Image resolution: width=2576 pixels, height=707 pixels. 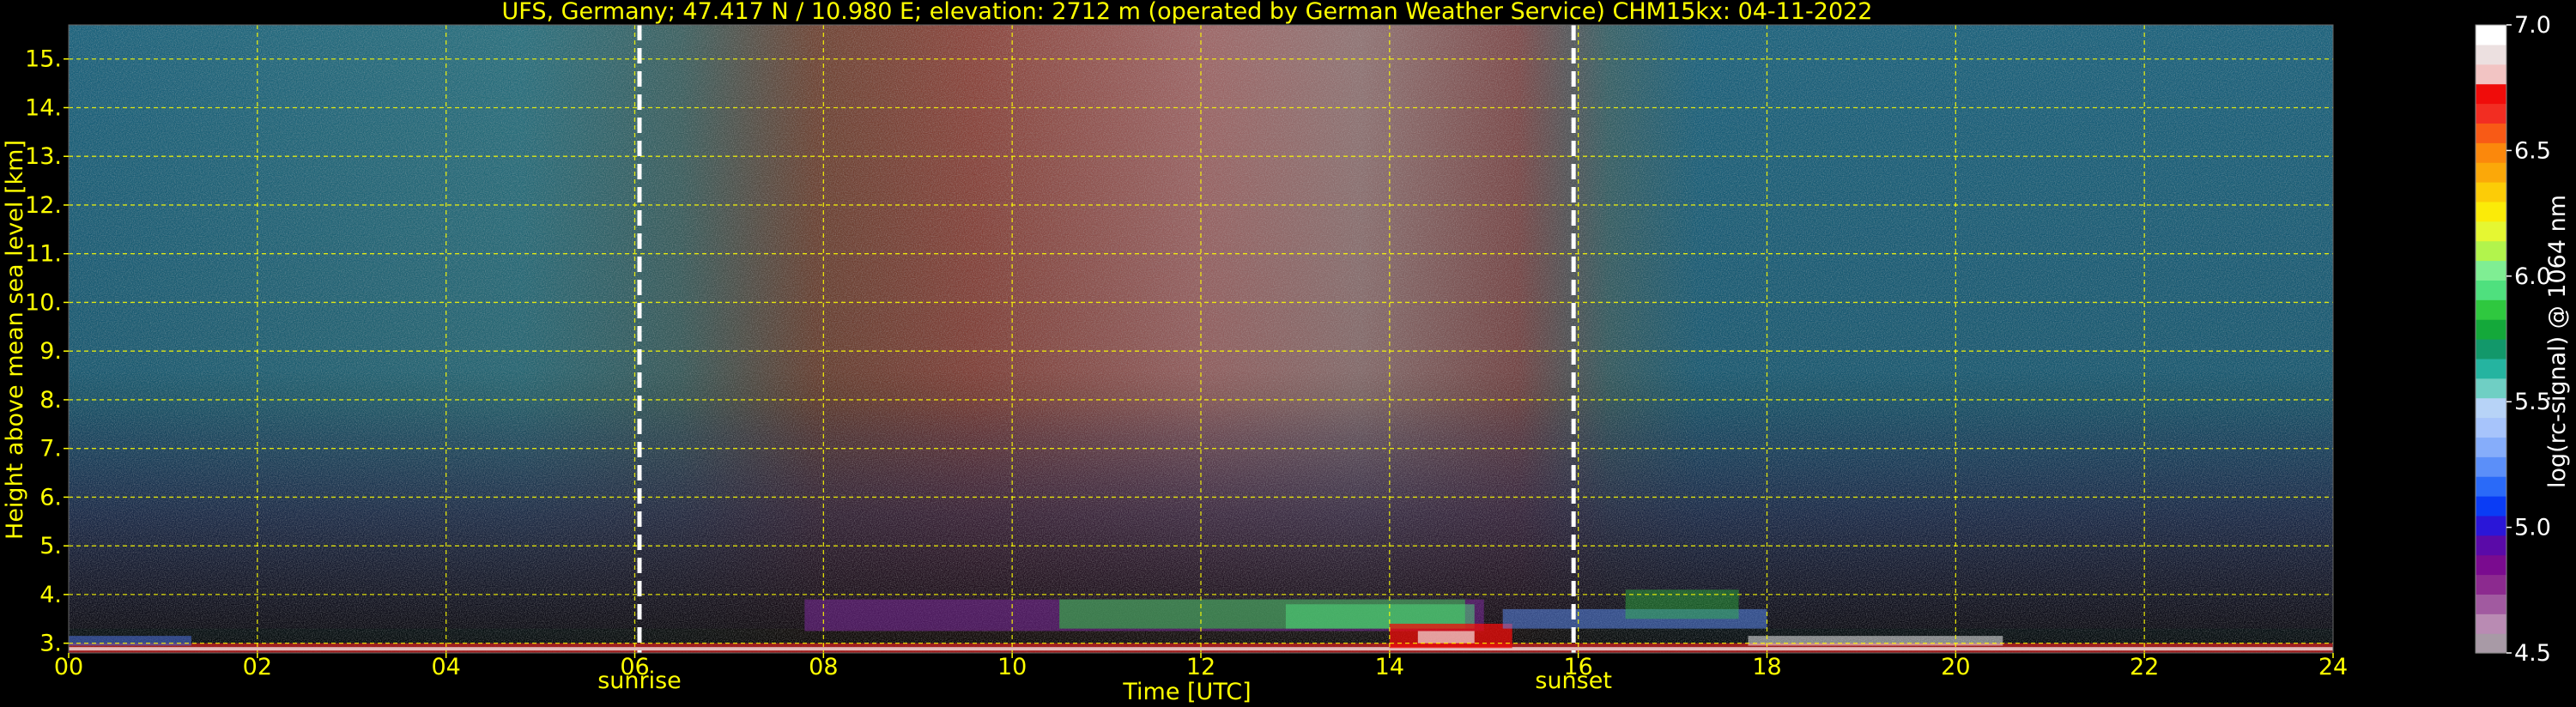 What do you see at coordinates (43, 108) in the screenshot?
I see `y-tick-label: 14.` at bounding box center [43, 108].